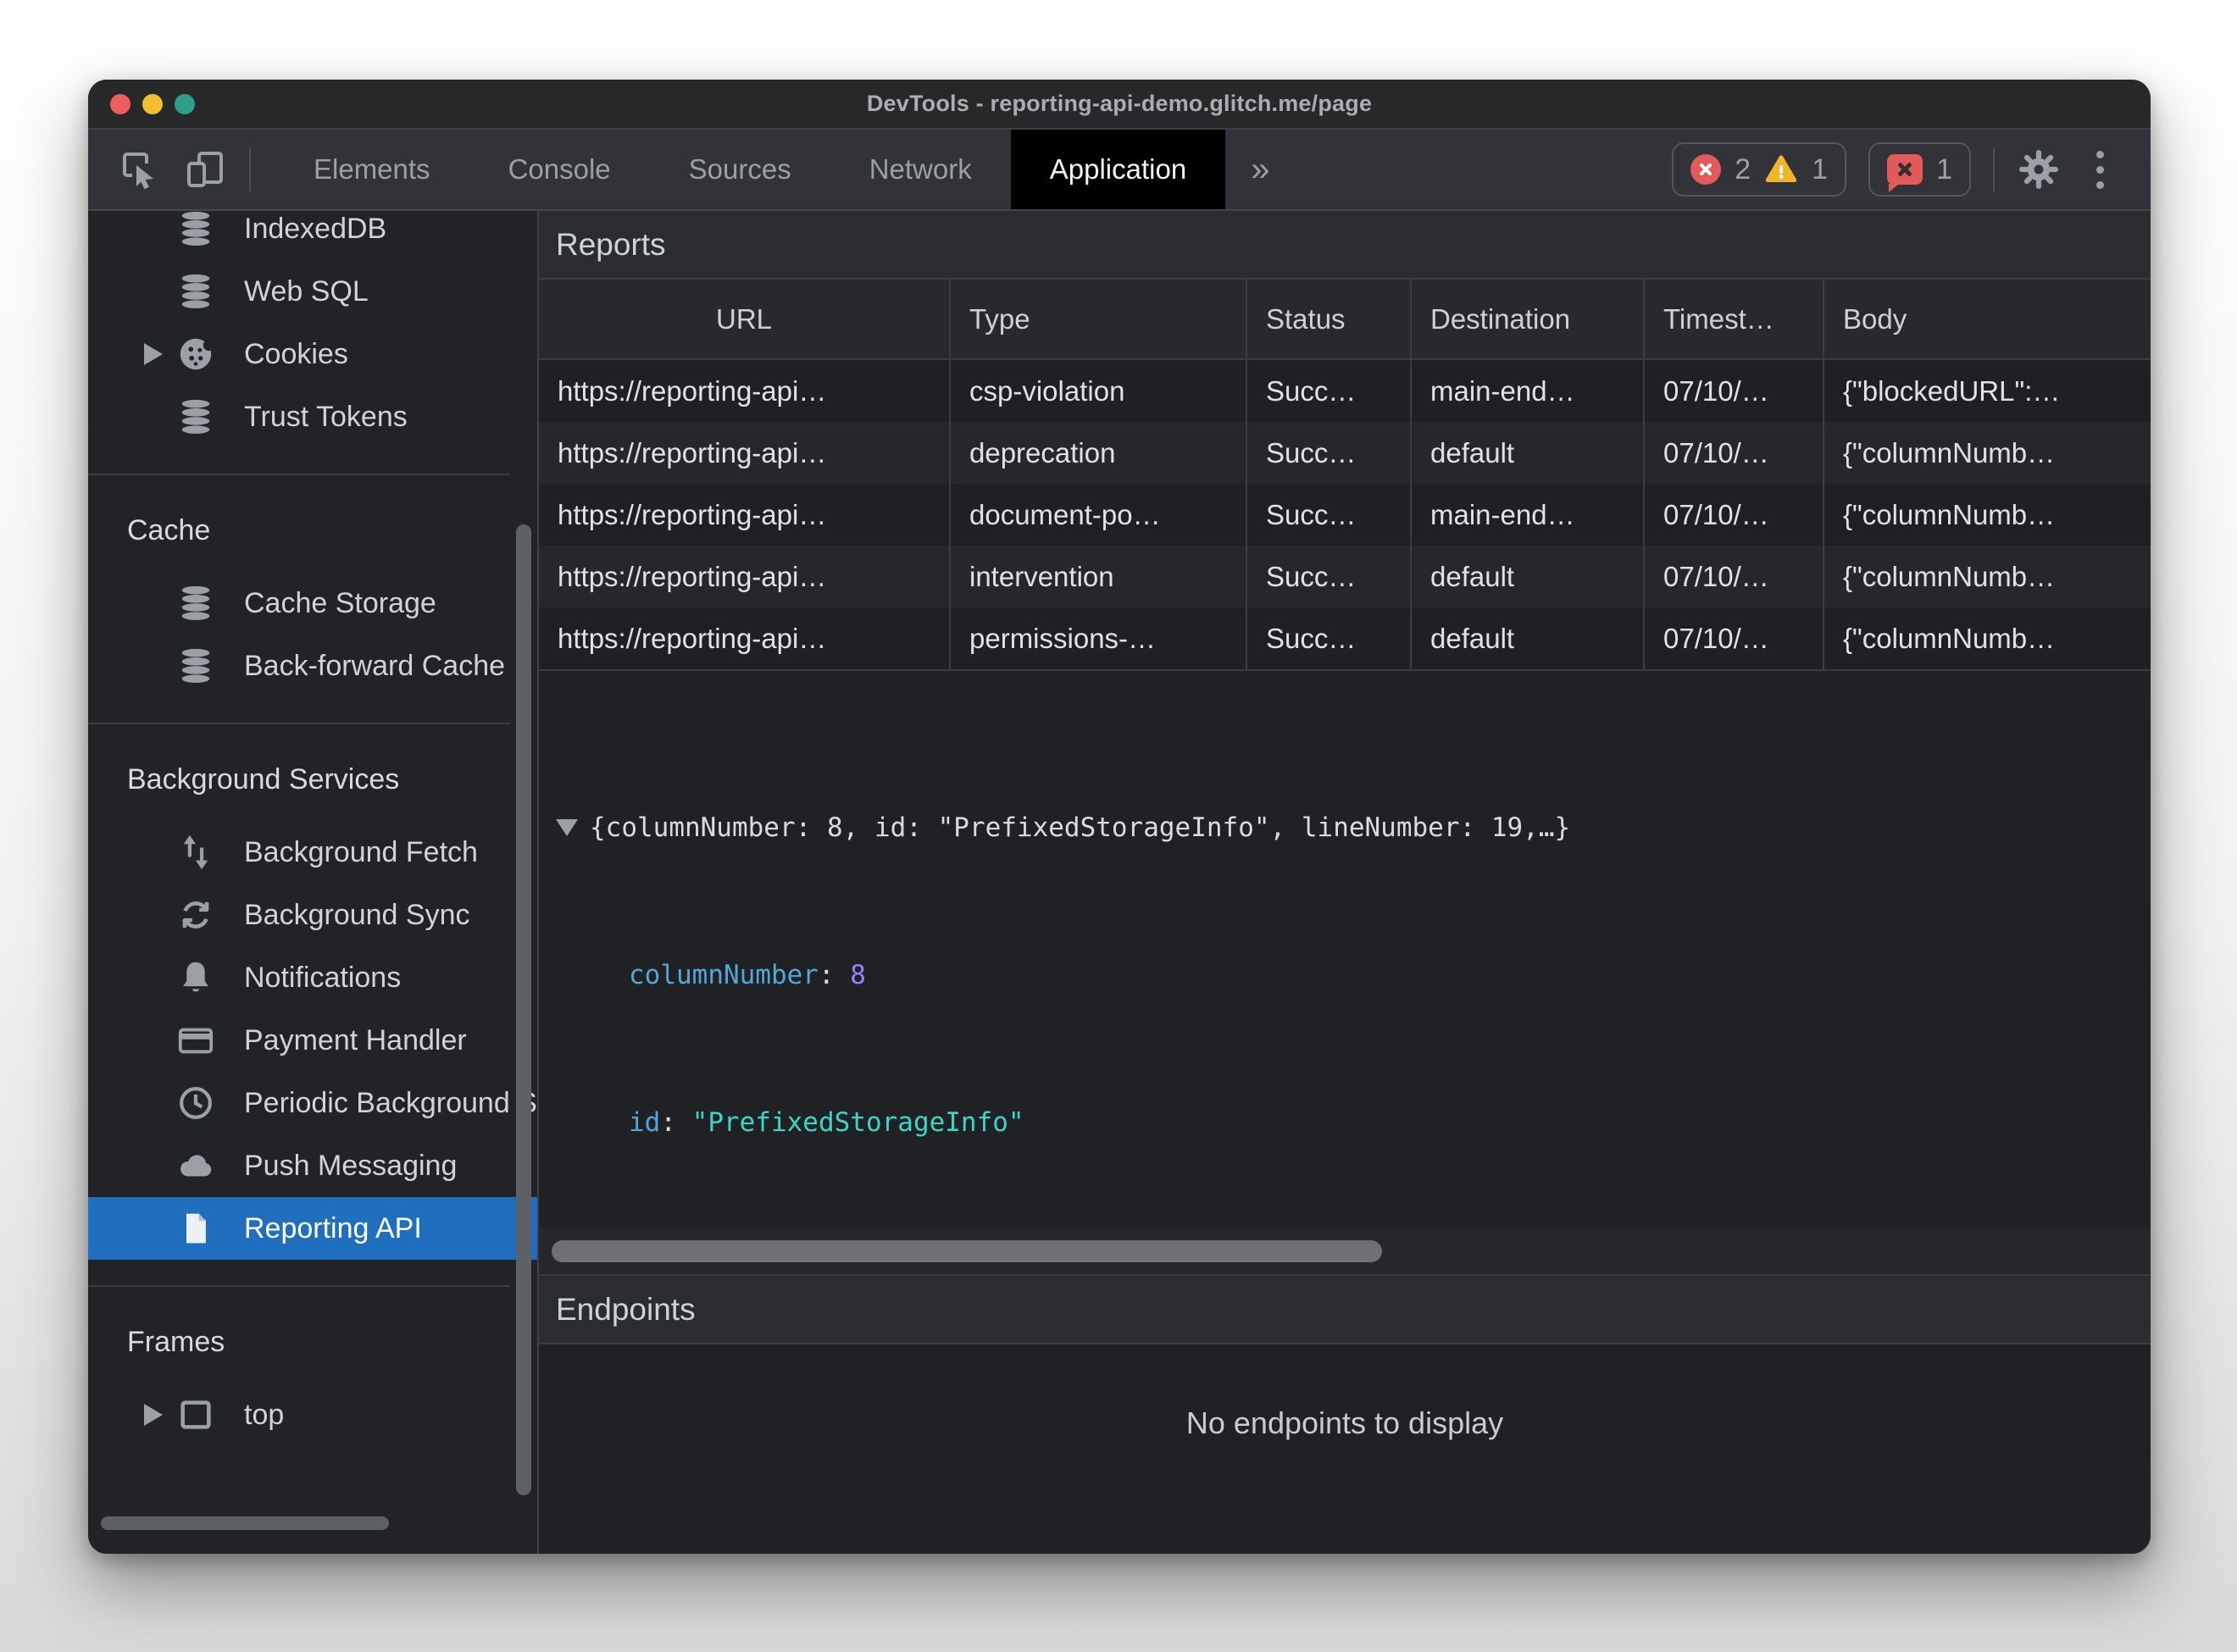 The height and width of the screenshot is (1652, 2237). I want to click on sidebar-item-label: Reporting API, so click(333, 1228).